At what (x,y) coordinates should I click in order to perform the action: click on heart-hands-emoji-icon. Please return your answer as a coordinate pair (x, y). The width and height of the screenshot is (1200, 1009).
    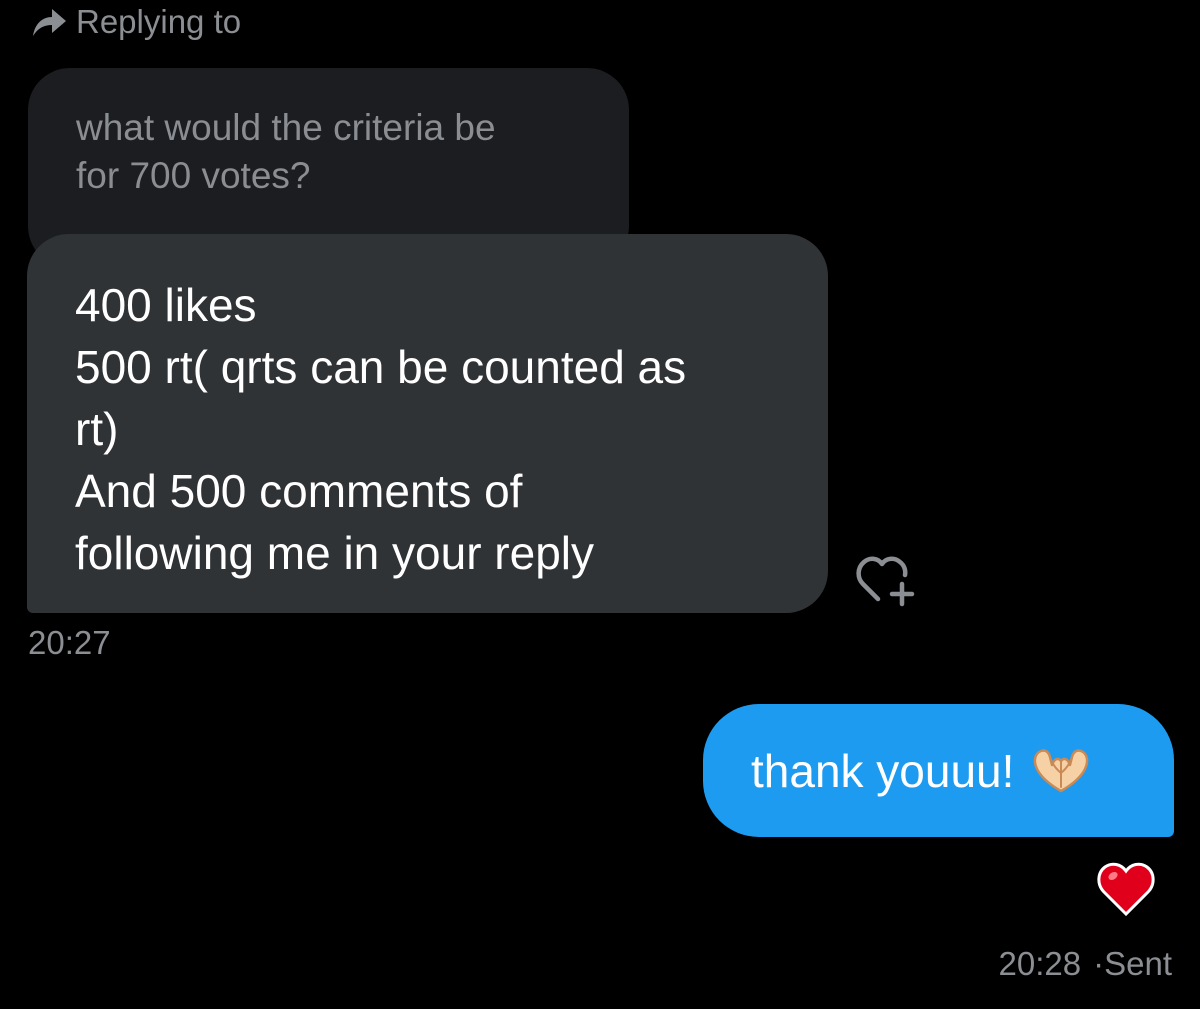
    Looking at the image, I should click on (1061, 771).